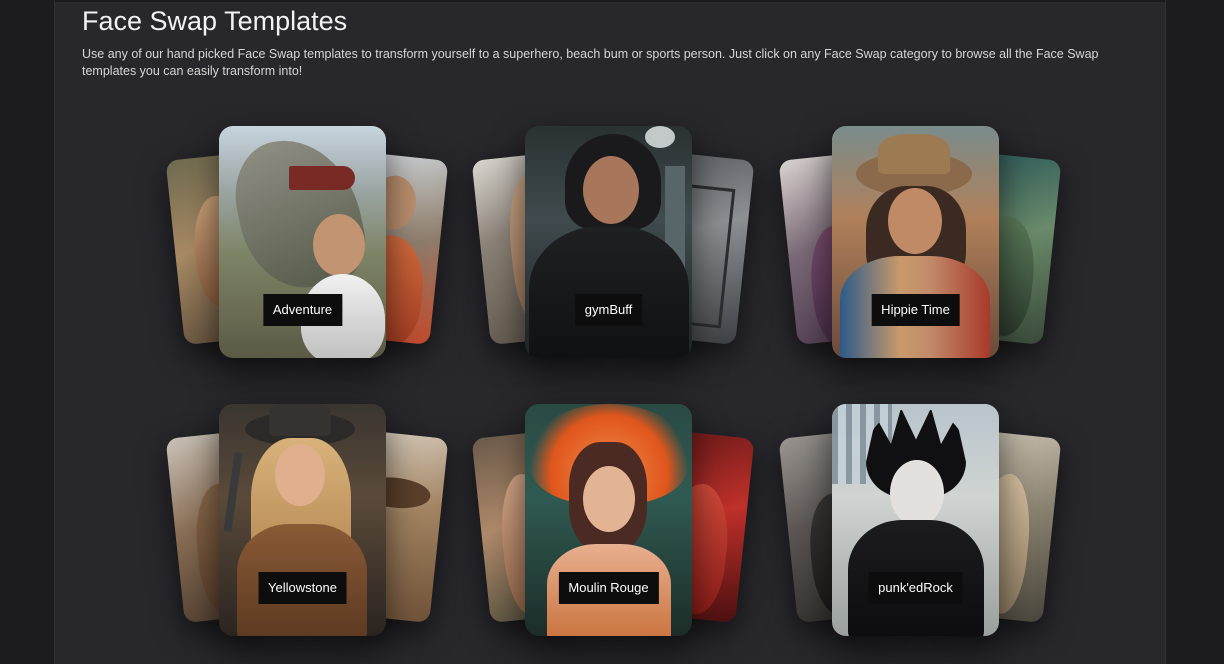 This screenshot has width=1224, height=664. I want to click on page-title: Face Swap Templates, so click(215, 21).